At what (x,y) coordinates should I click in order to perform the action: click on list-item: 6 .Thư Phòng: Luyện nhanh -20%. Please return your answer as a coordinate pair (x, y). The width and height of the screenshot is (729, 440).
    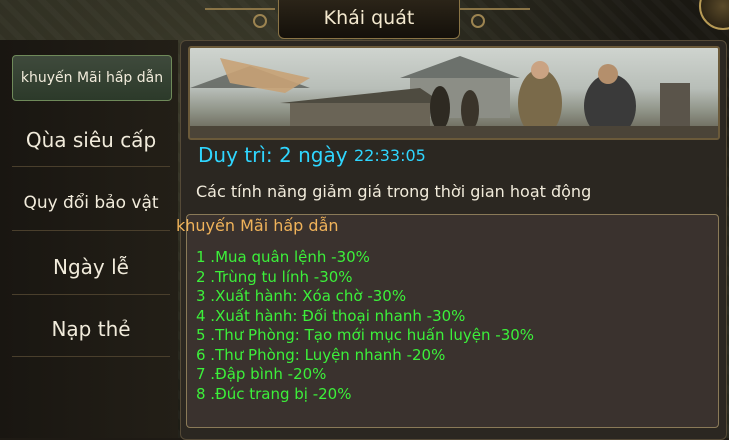
    Looking at the image, I should click on (321, 354).